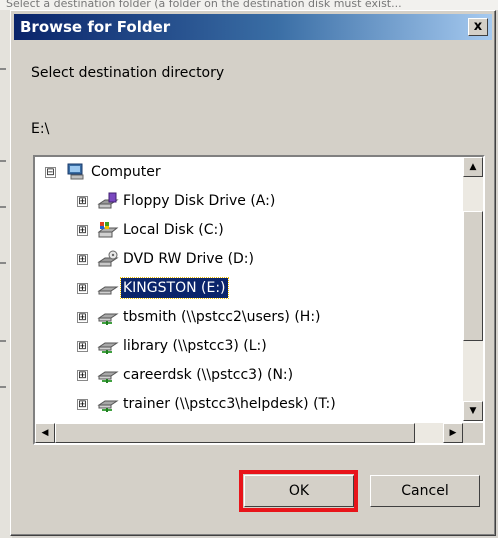 The height and width of the screenshot is (538, 498). Describe the element at coordinates (188, 259) in the screenshot. I see `tree-item-label: DVD RW Drive (D:)` at that location.